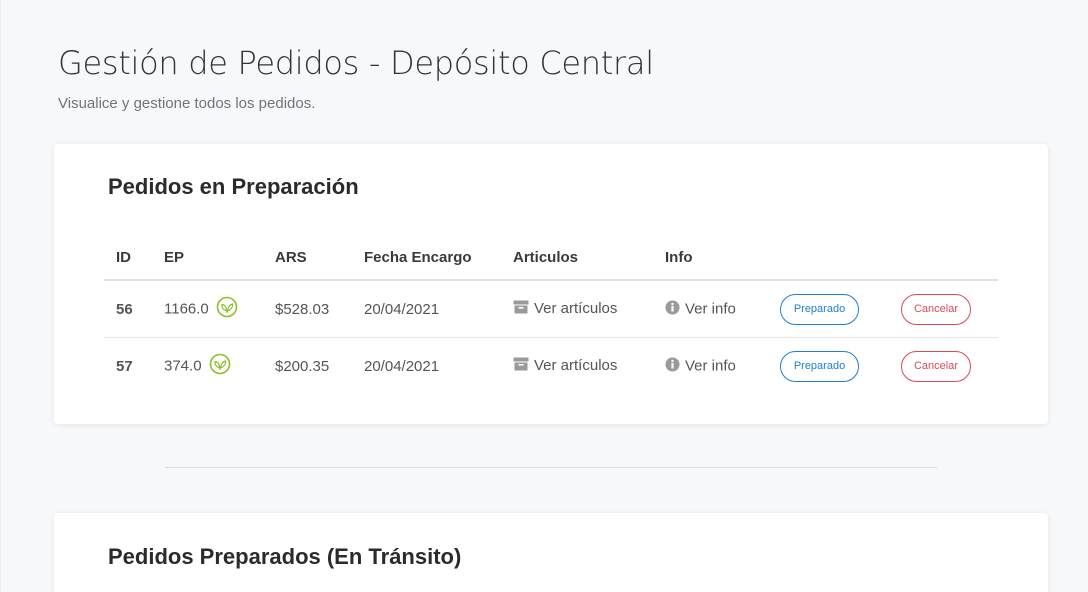  What do you see at coordinates (302, 366) in the screenshot?
I see `order-ars: $200.35` at bounding box center [302, 366].